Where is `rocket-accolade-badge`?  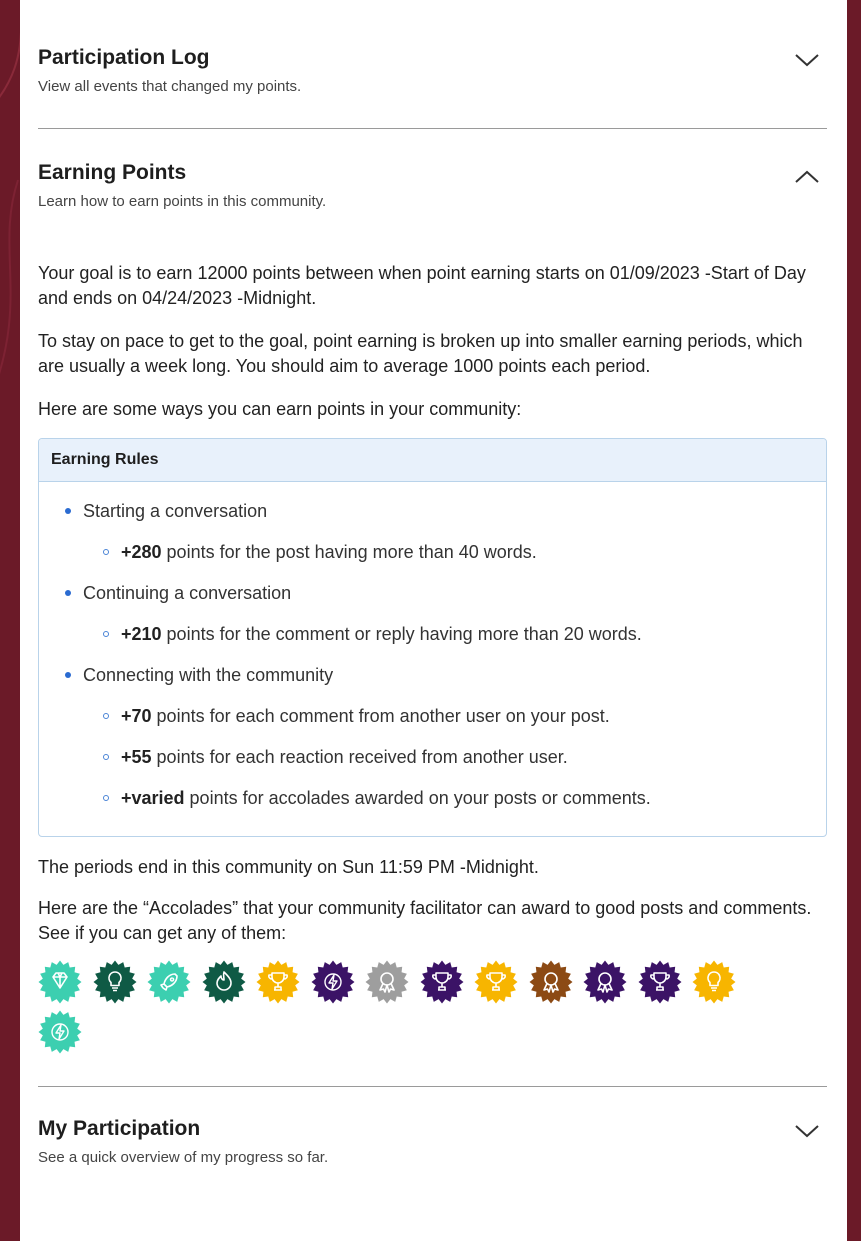
rocket-accolade-badge is located at coordinates (169, 982).